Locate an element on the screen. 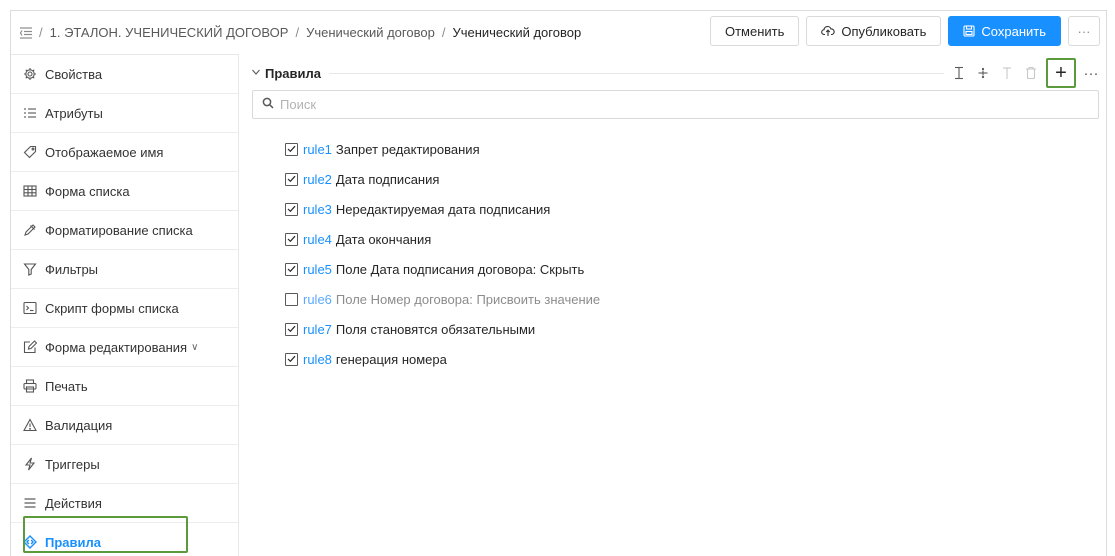  chevron-down-icon: ∨ is located at coordinates (194, 347).